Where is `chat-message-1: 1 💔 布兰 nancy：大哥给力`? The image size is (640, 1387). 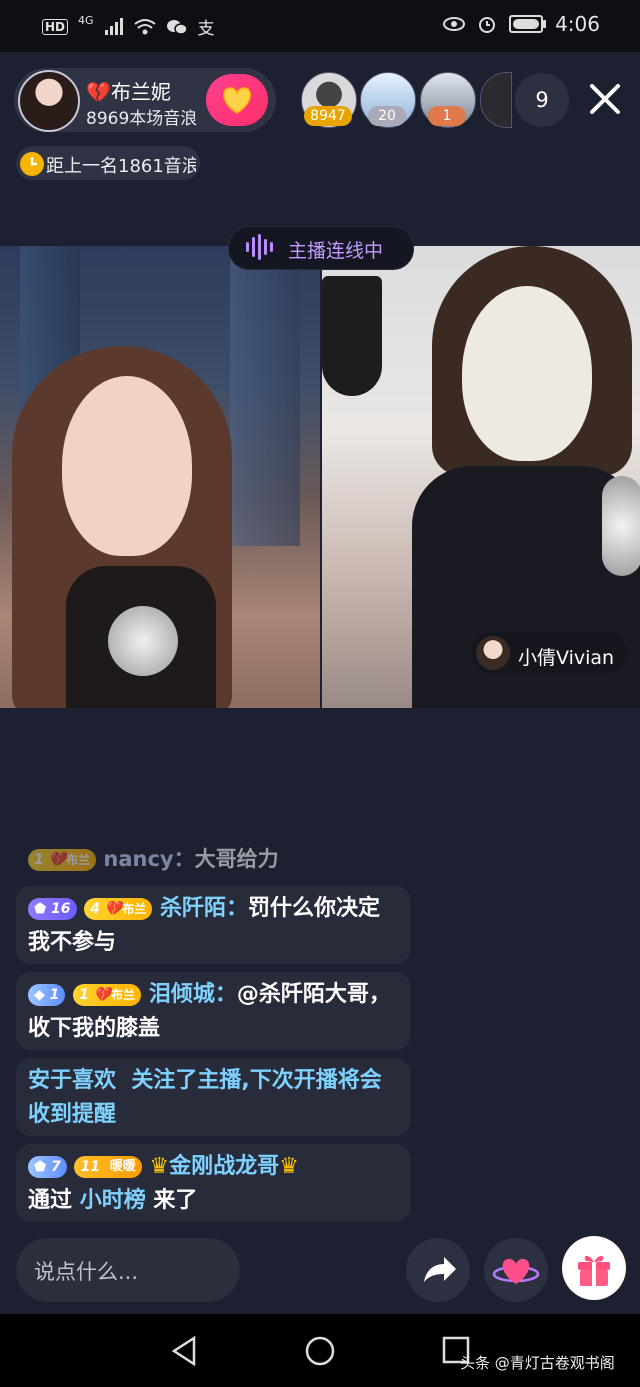
chat-message-1: 1 💔 布兰 nancy：大哥给力 is located at coordinates (178, 859).